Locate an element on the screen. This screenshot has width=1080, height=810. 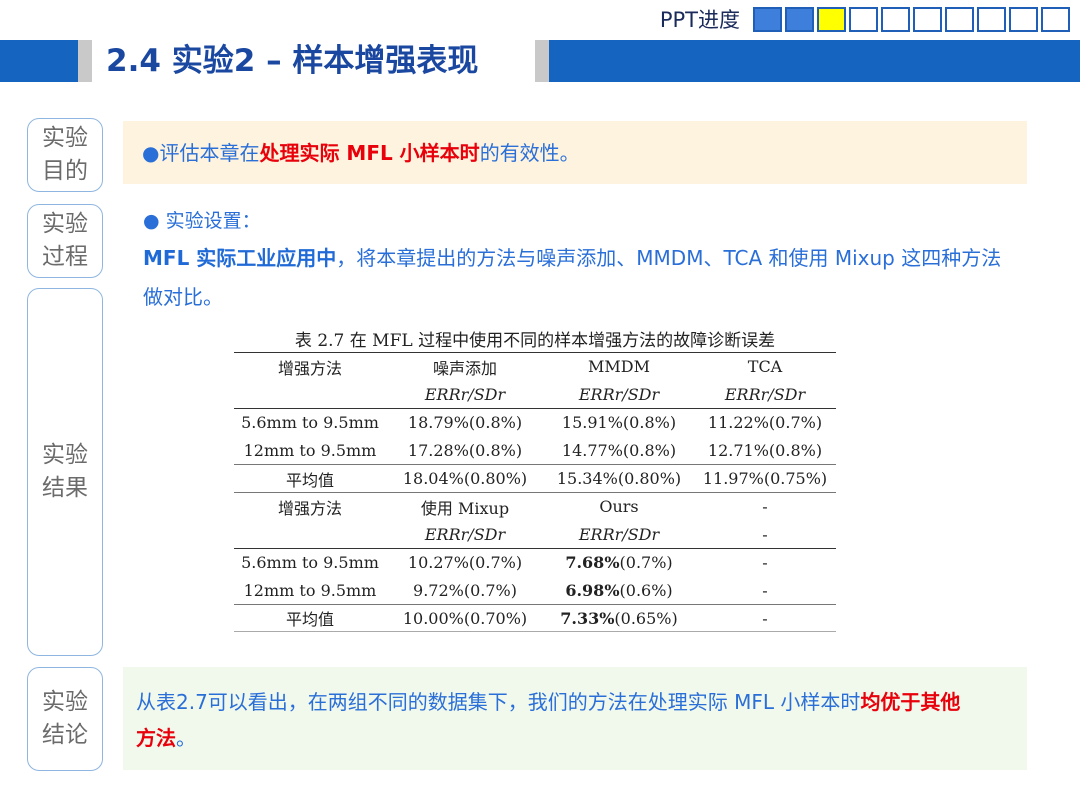
table-cell: 15.91%(0.8%) is located at coordinates (619, 422).